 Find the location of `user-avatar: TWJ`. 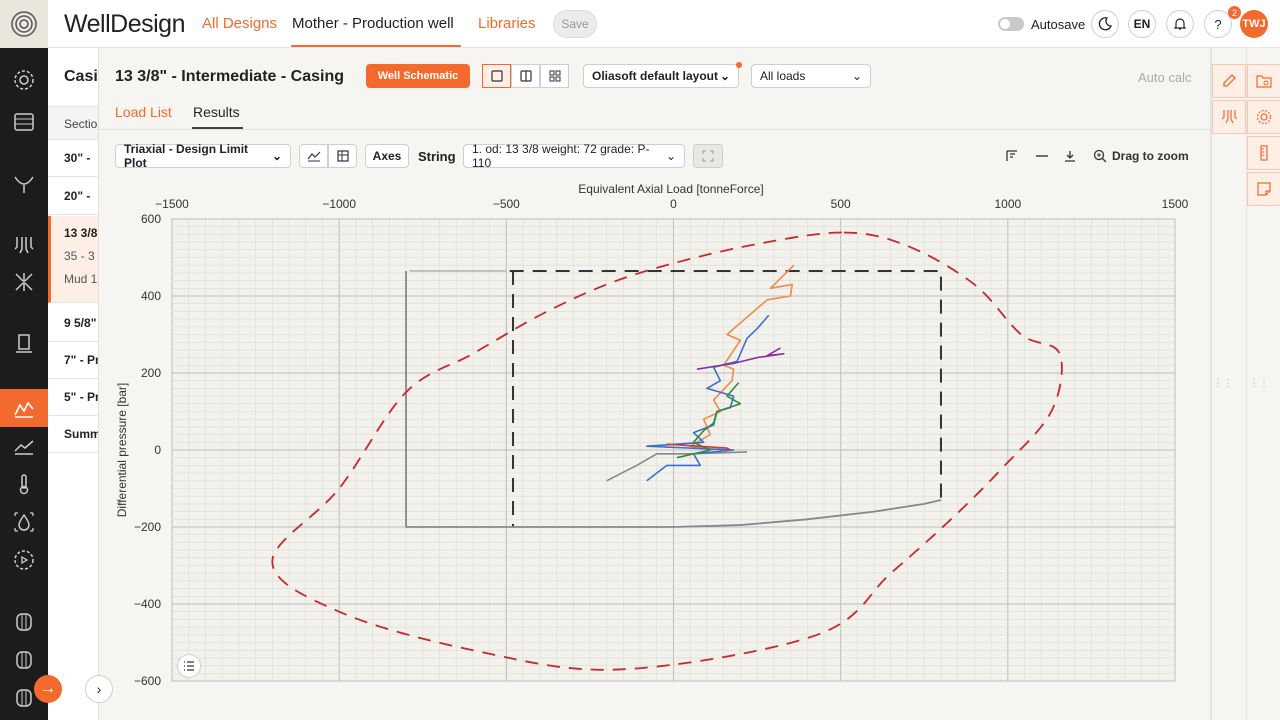

user-avatar: TWJ is located at coordinates (1254, 24).